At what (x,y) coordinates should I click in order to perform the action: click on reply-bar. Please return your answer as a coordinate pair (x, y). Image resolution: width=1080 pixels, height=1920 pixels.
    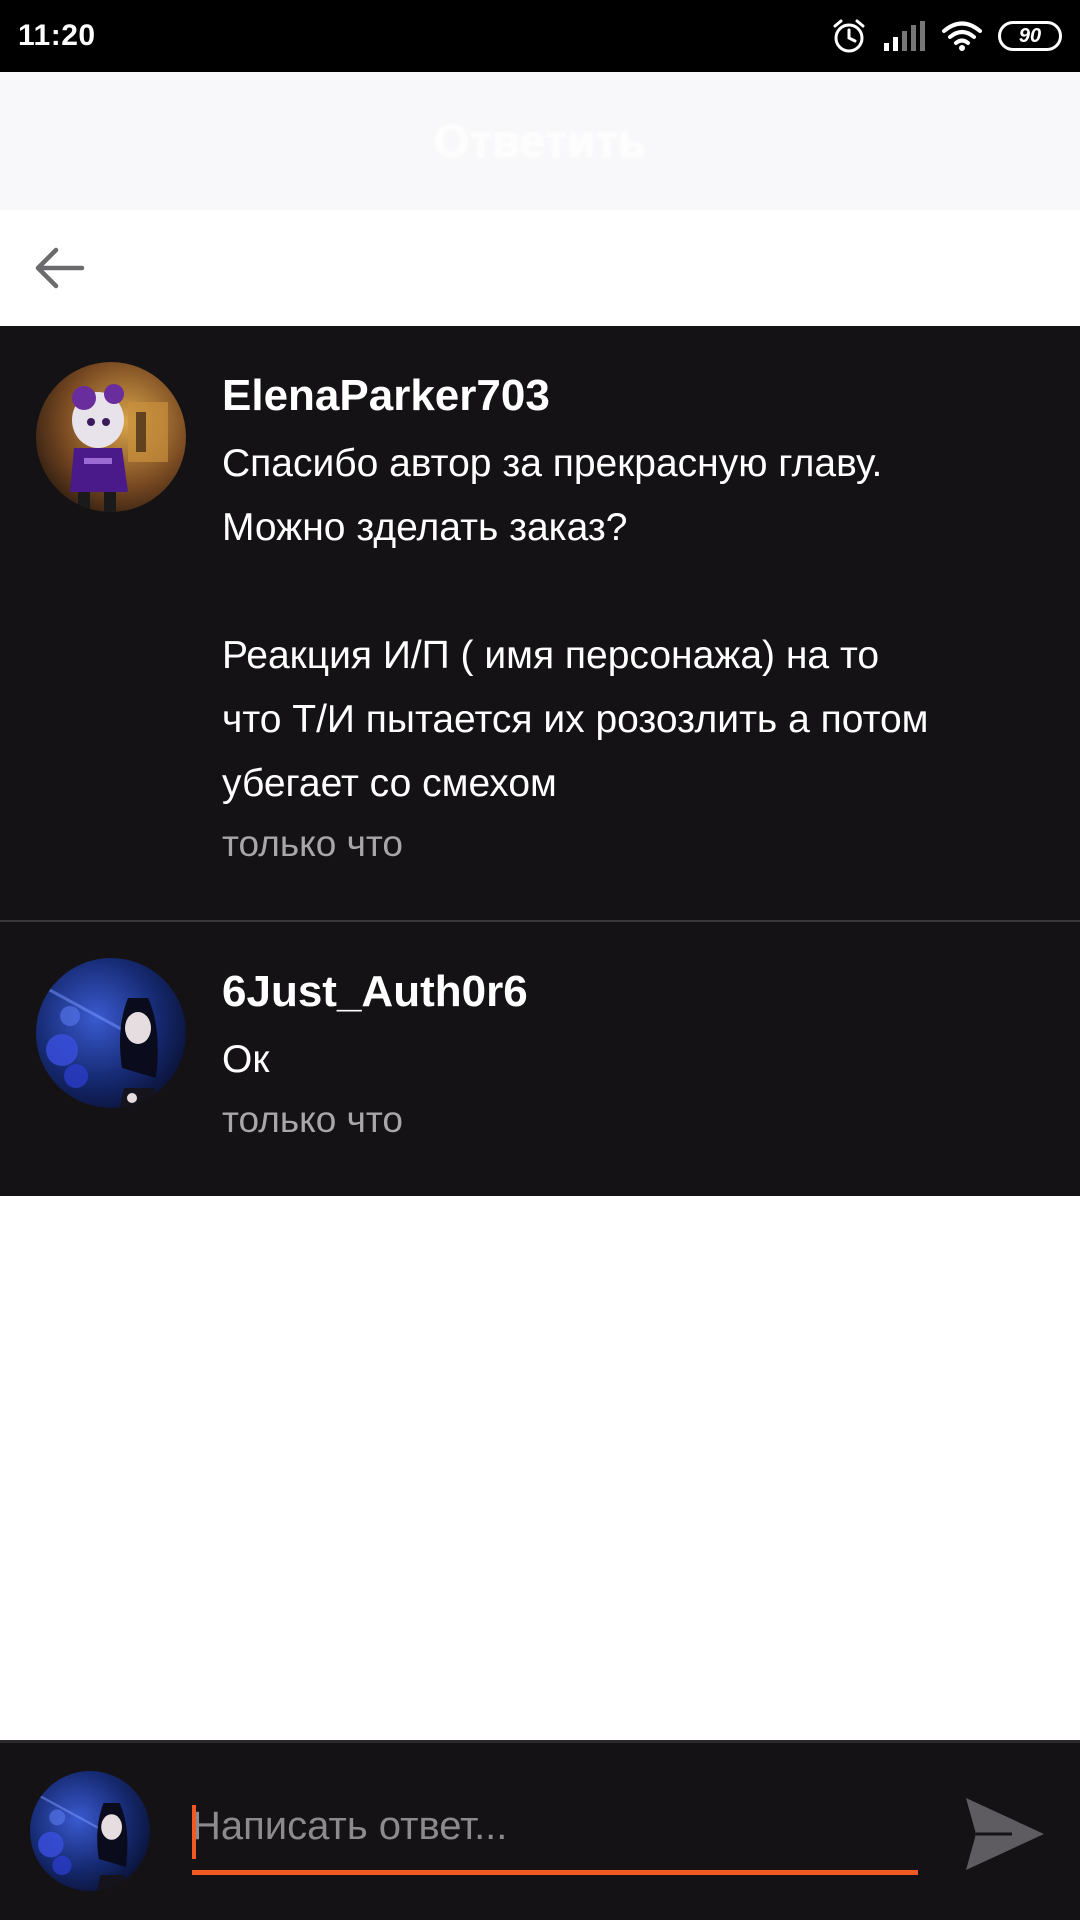
    Looking at the image, I should click on (540, 1830).